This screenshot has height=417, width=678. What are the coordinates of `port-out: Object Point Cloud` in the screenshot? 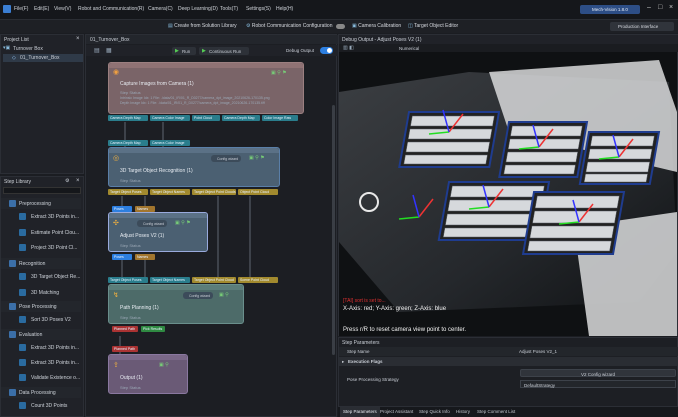 It's located at (258, 192).